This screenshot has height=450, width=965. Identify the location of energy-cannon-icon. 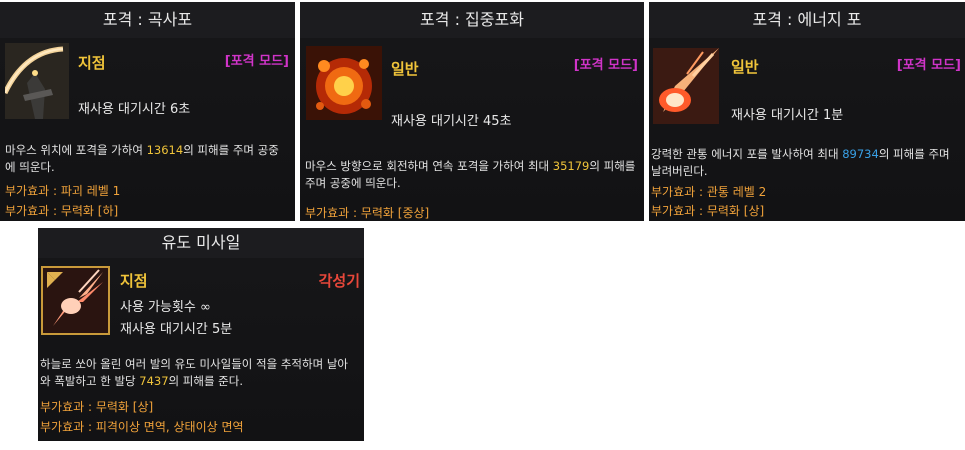
(686, 86).